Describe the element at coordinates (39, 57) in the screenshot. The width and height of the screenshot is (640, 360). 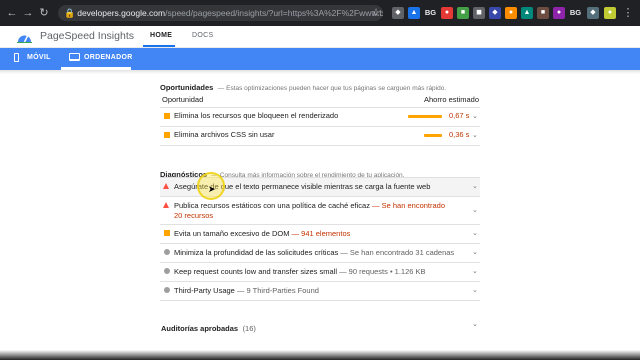
I see `tab-mobile: MÓVIL` at that location.